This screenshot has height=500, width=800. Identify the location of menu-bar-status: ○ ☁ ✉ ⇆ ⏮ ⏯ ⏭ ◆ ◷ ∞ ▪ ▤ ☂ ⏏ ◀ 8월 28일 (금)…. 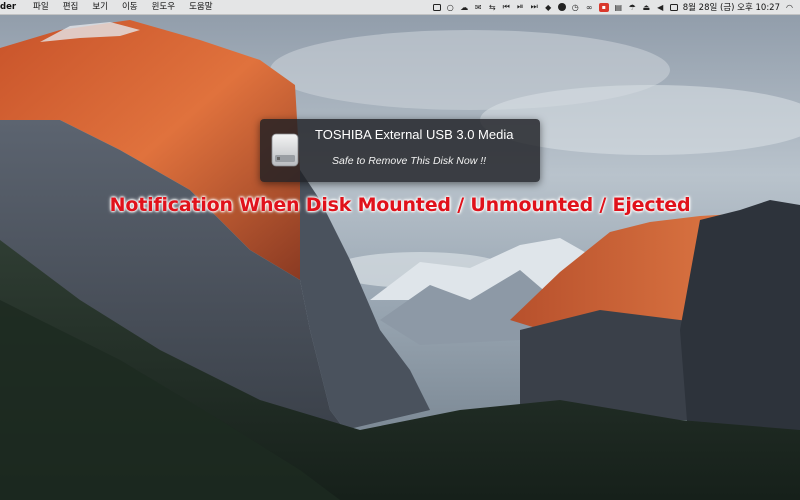
(616, 7).